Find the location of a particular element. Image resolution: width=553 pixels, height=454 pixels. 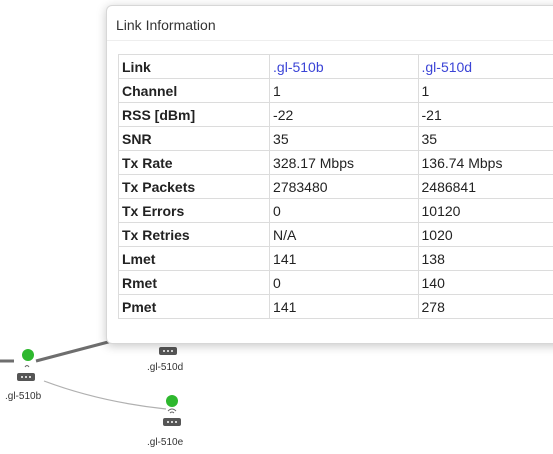

row-label: Lmet is located at coordinates (194, 258).